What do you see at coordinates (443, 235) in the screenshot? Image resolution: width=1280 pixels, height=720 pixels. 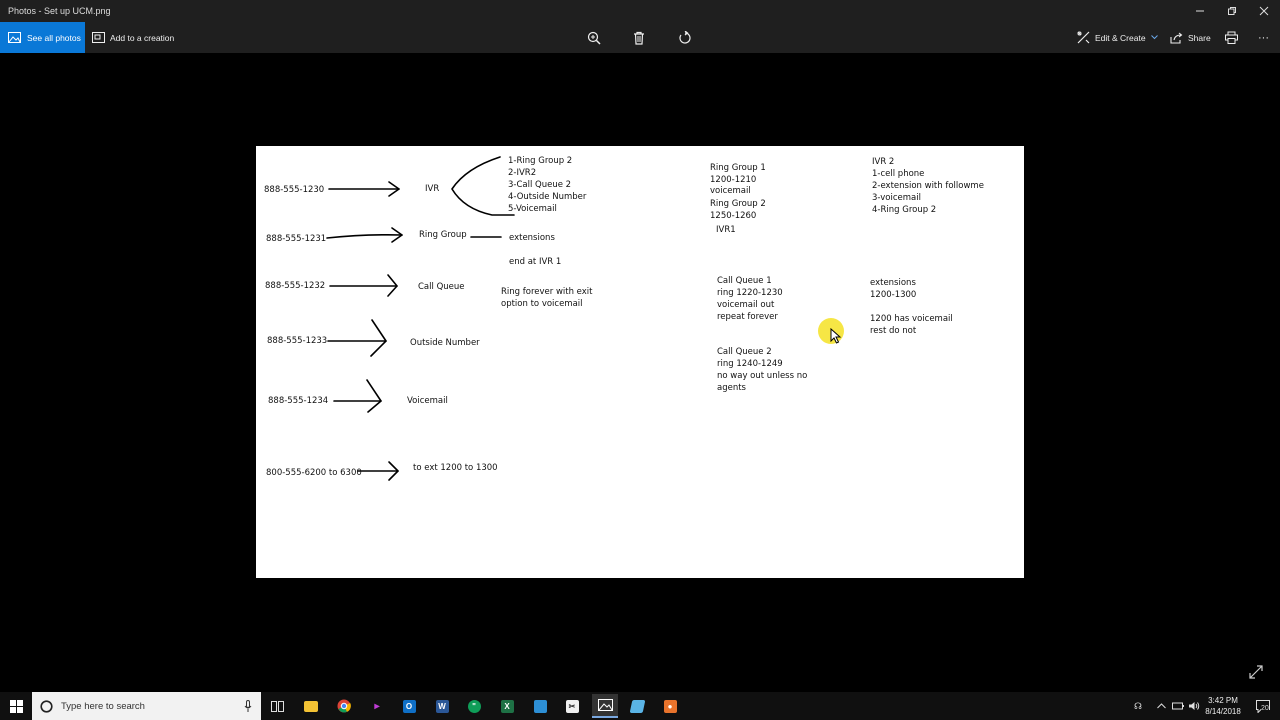 I see `dest-ring-group: Ring Group` at bounding box center [443, 235].